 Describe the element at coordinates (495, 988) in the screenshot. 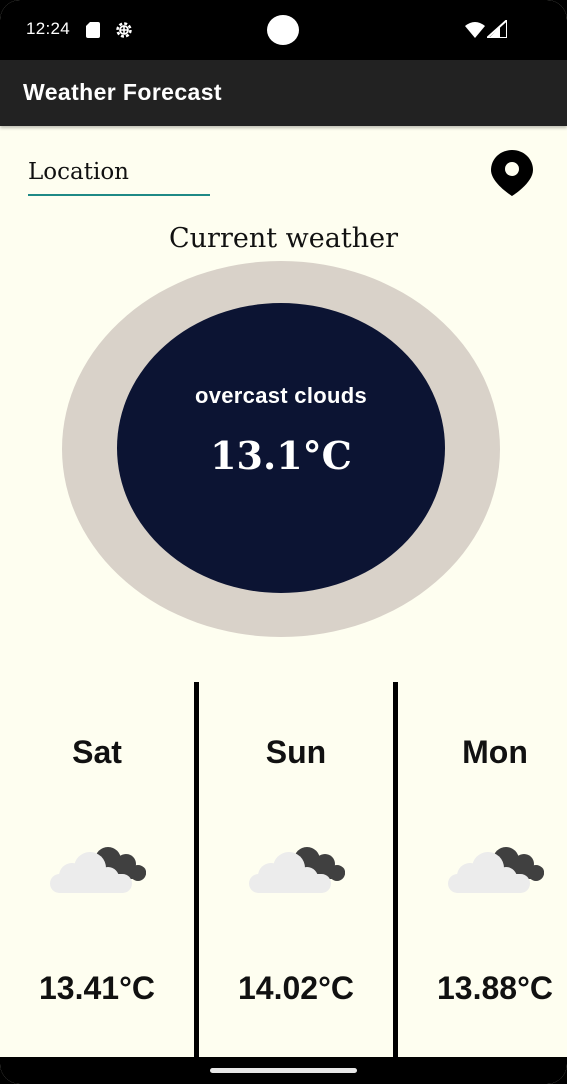

I see `forecast-temperature: 13.88°C` at that location.